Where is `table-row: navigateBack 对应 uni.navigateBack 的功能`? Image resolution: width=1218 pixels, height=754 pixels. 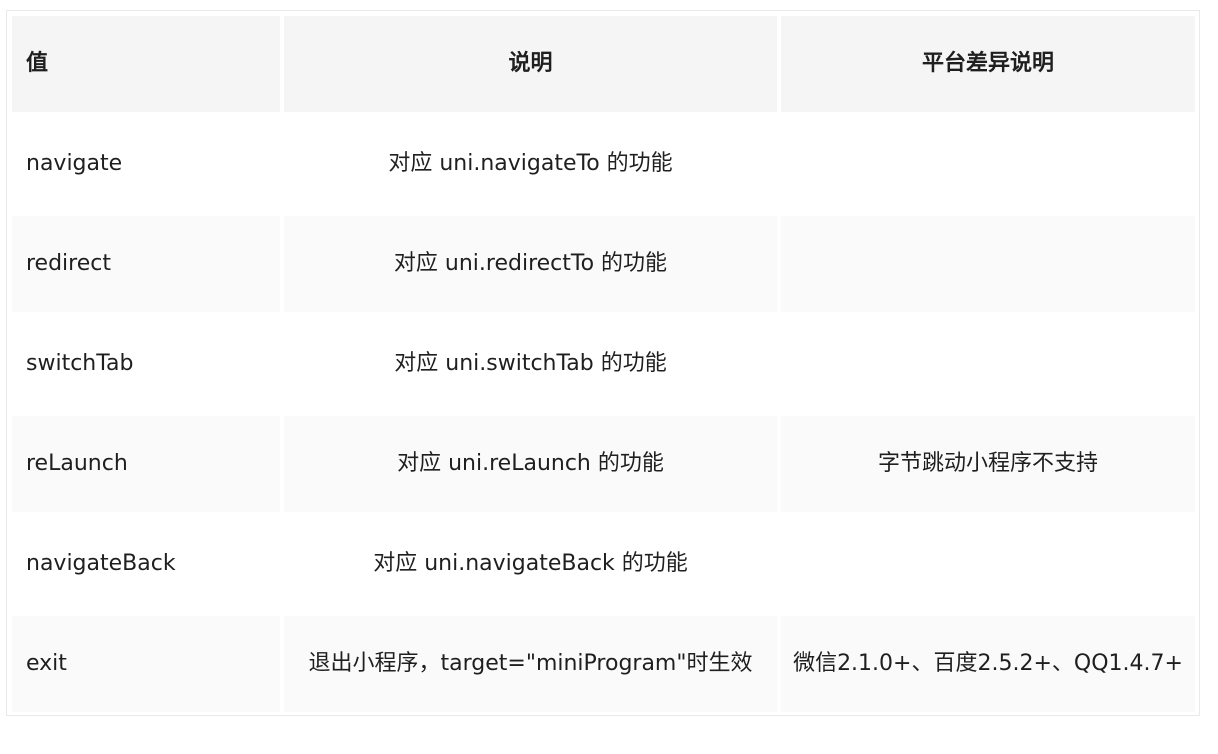 table-row: navigateBack 对应 uni.navigateBack 的功能 is located at coordinates (603, 564).